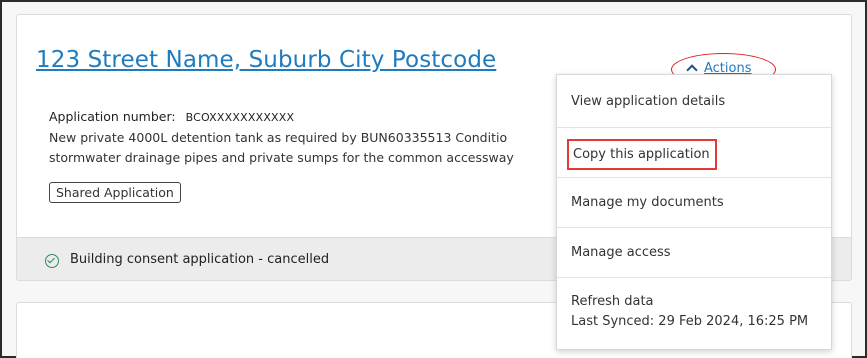  I want to click on shared-application-badge: Shared Application, so click(115, 192).